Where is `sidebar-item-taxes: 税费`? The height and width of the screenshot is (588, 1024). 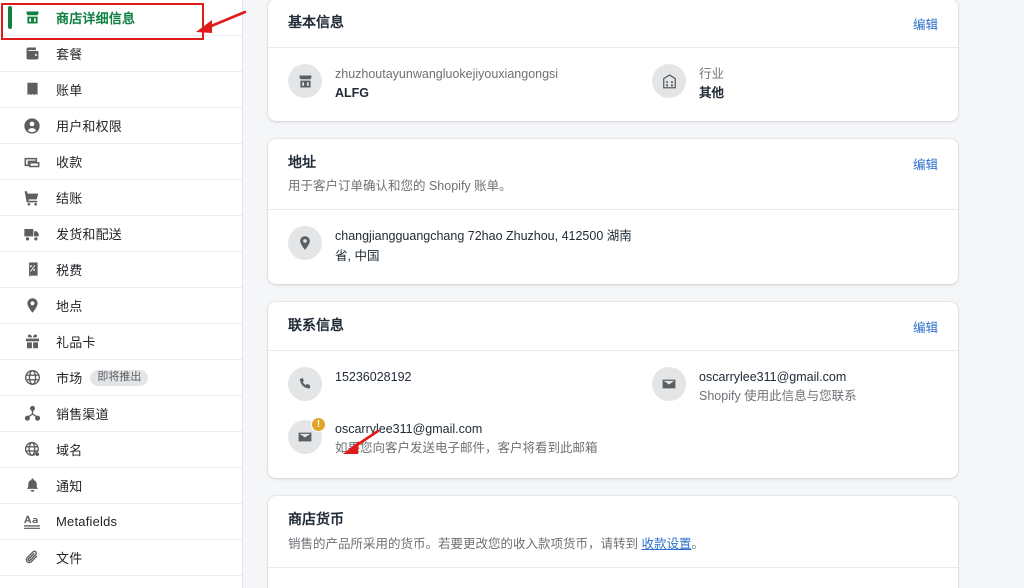 sidebar-item-taxes: 税费 is located at coordinates (121, 270).